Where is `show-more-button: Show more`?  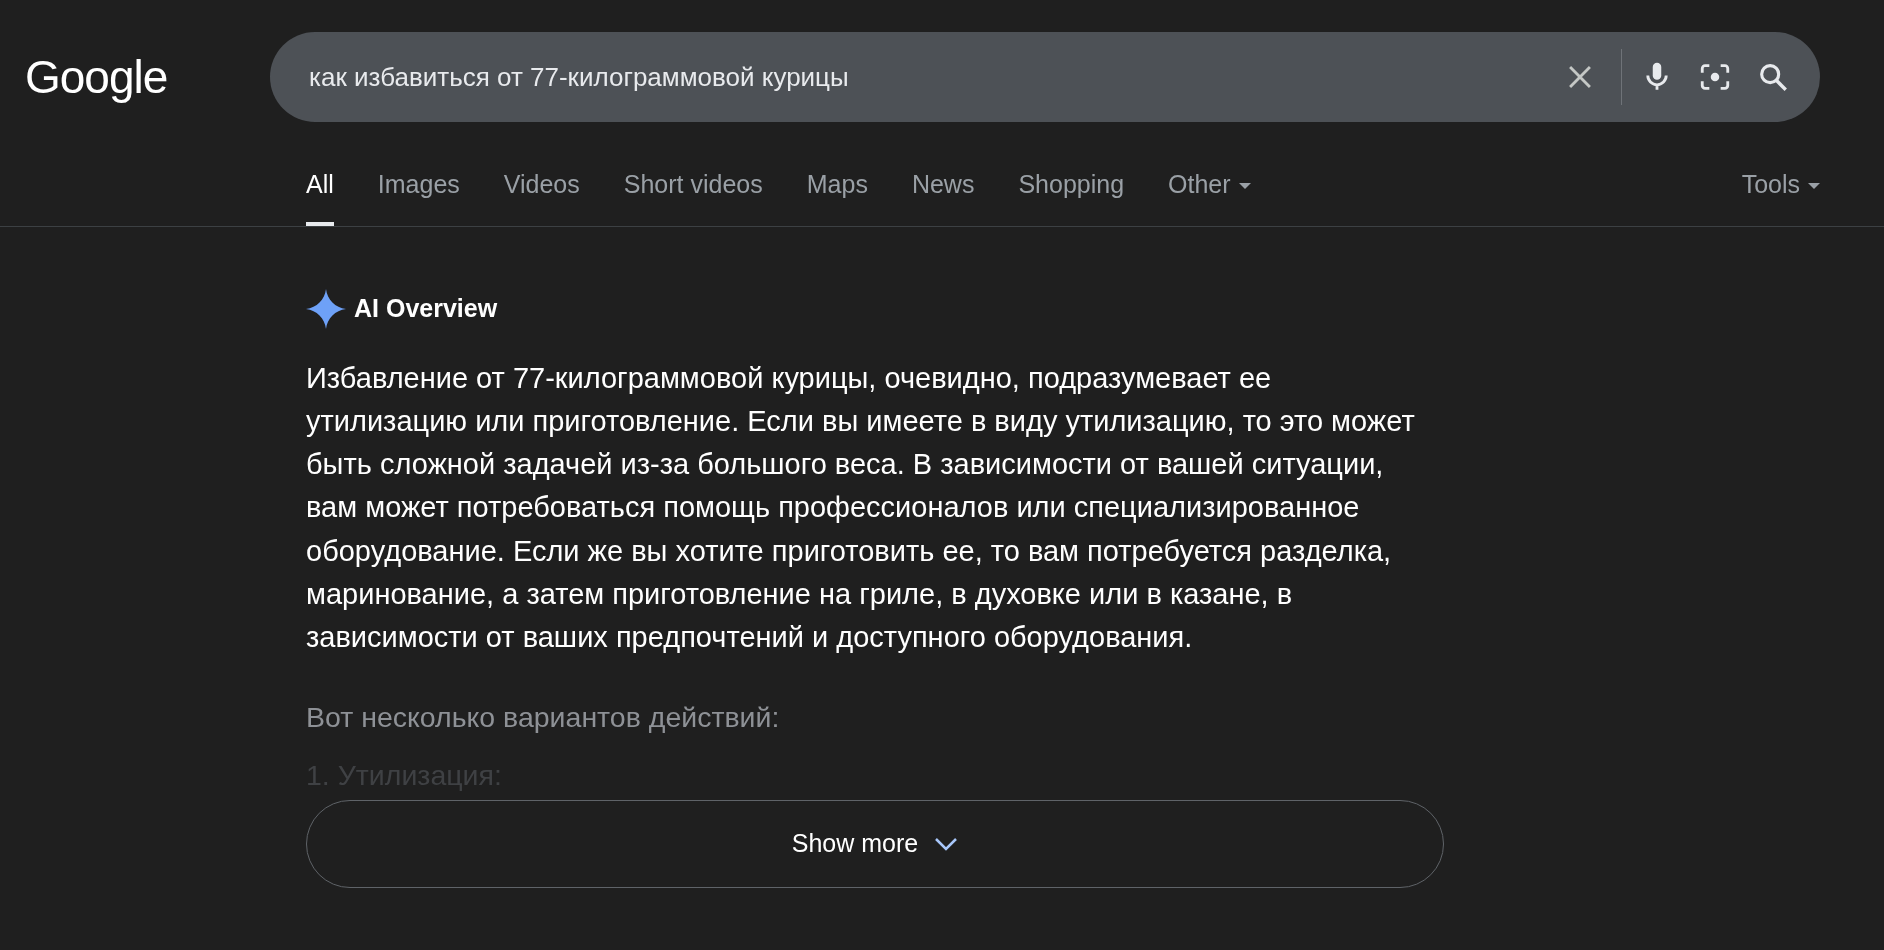 show-more-button: Show more is located at coordinates (875, 843).